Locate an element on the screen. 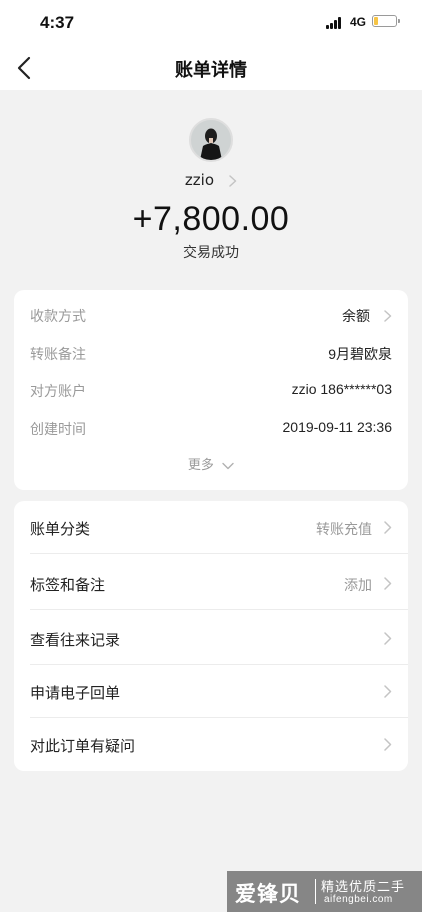 Image resolution: width=422 pixels, height=912 pixels. detail-row-created-time: 创建时间 2019-09-11 23:36 is located at coordinates (211, 429).